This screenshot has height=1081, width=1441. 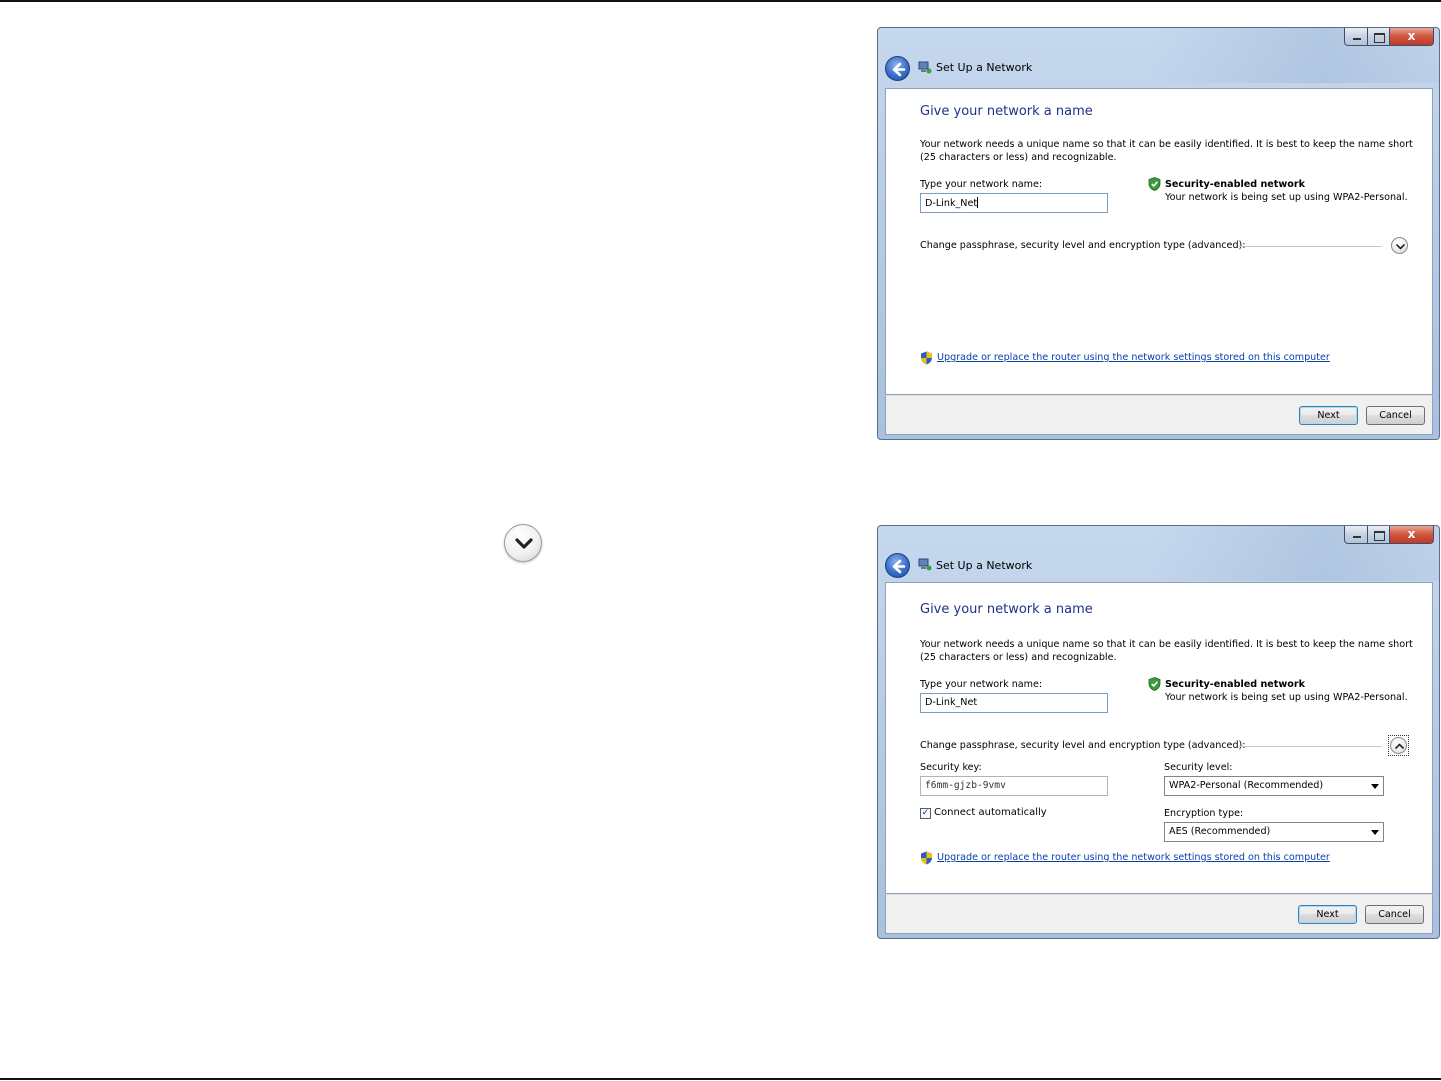 I want to click on bottom-rule, so click(x=720, y=1079).